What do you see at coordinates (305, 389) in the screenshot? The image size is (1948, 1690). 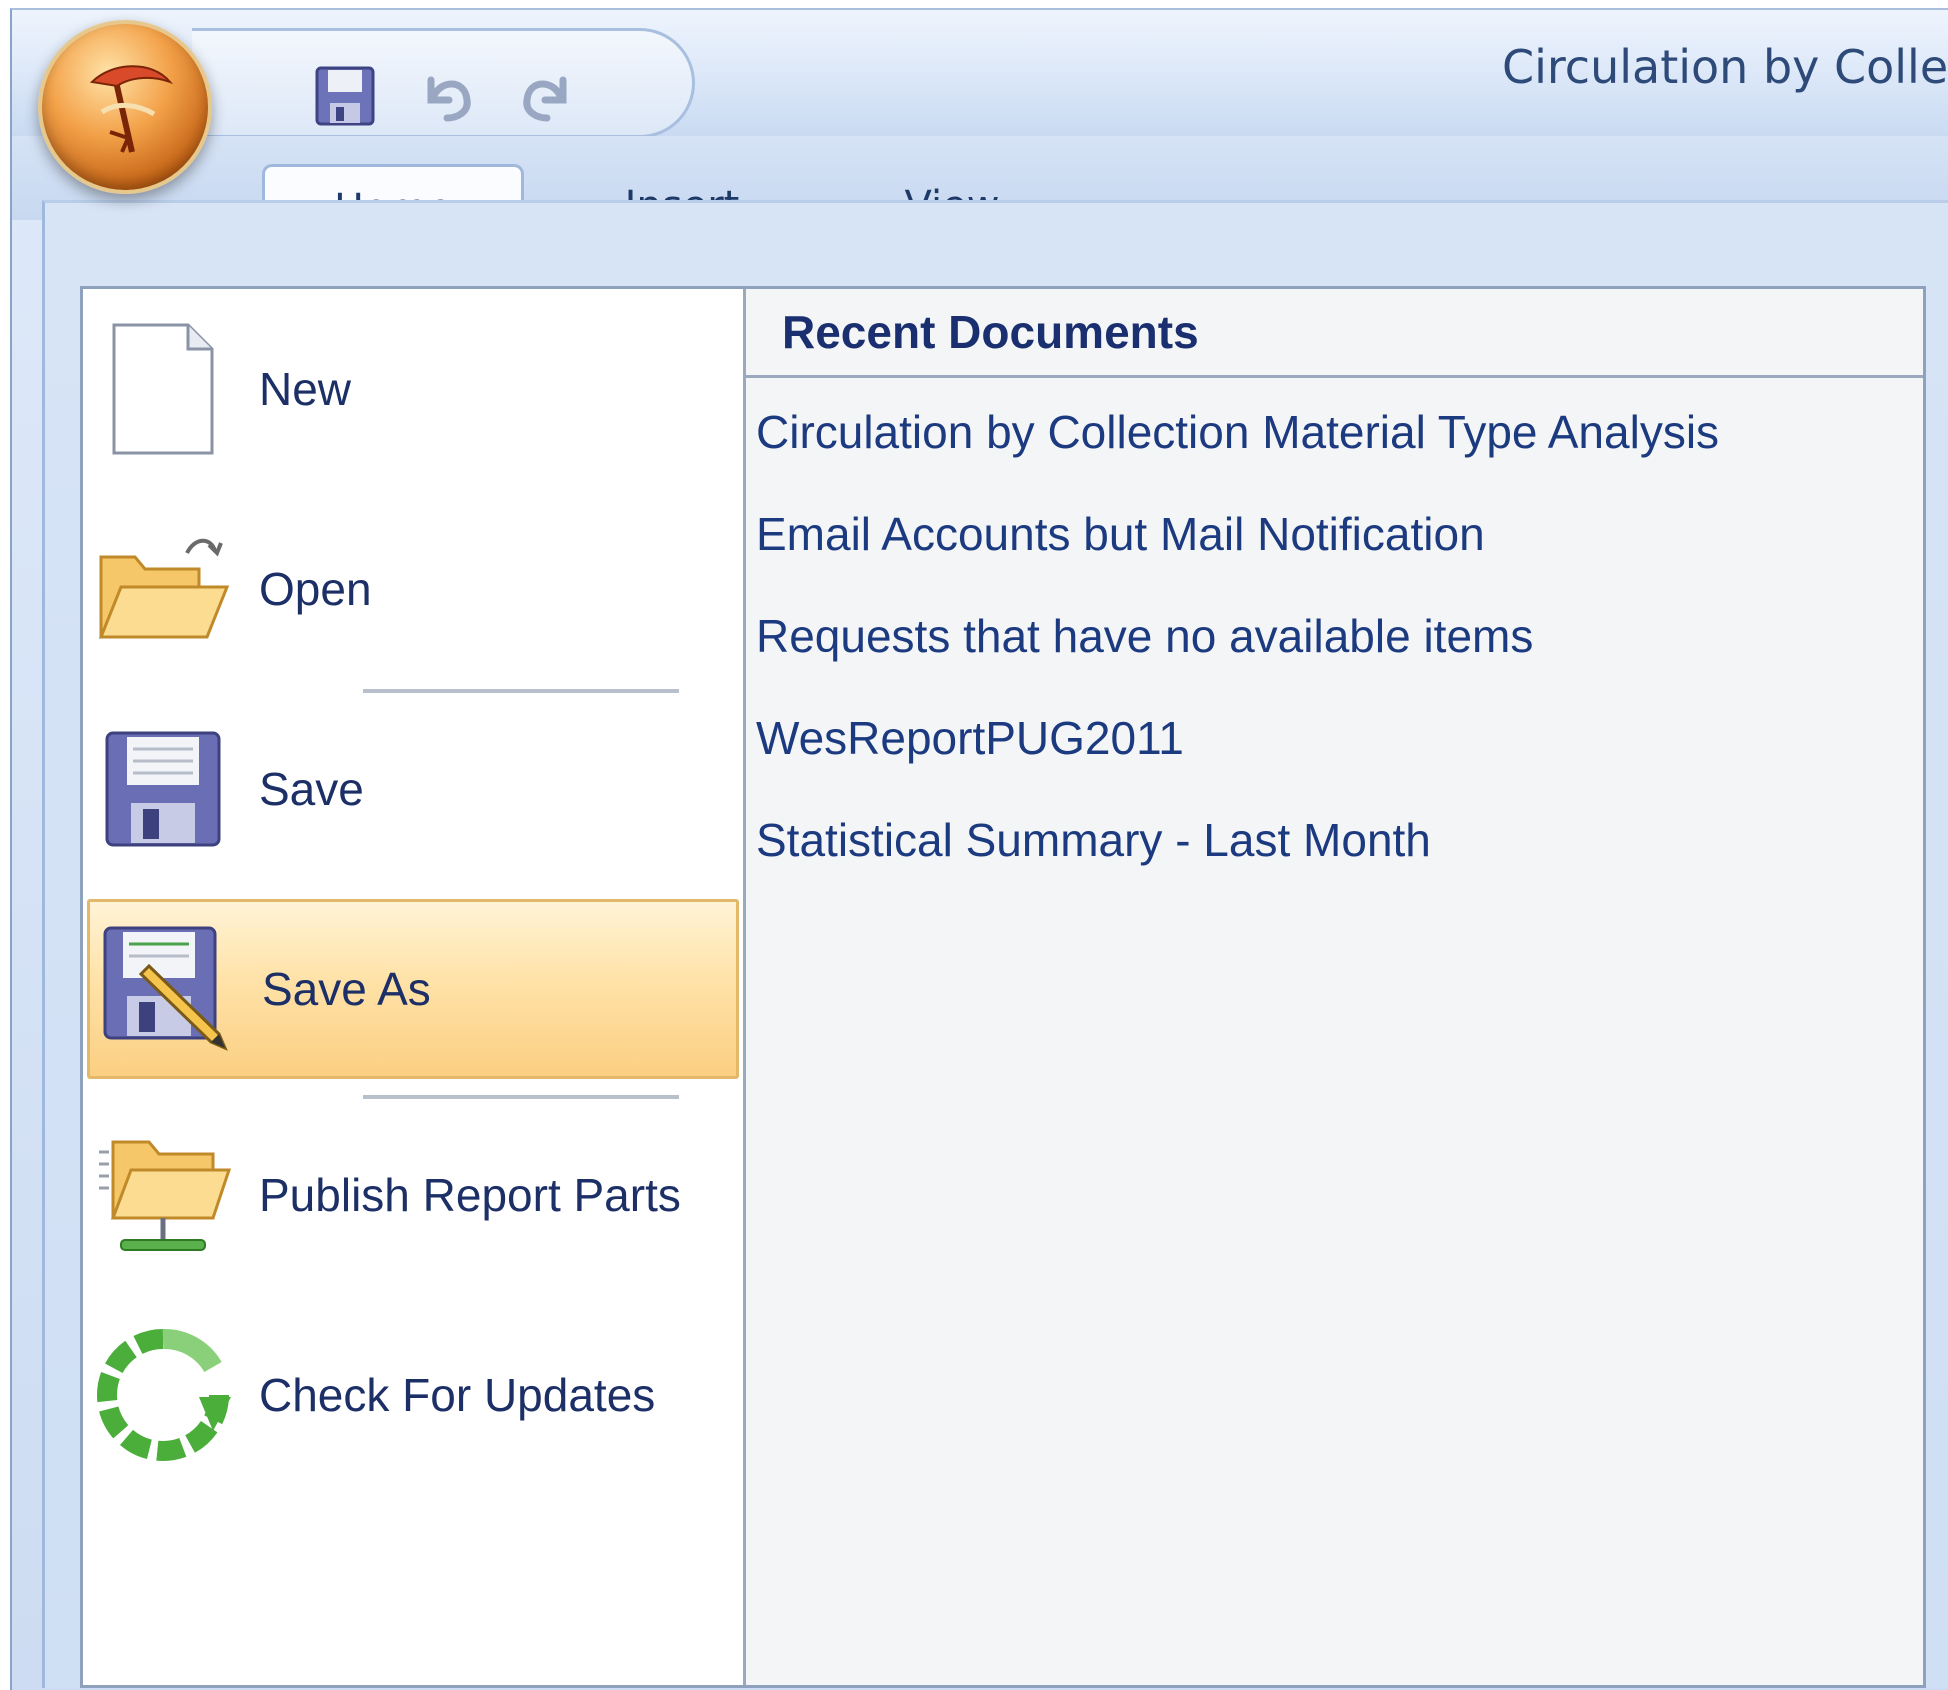 I see `menu-item-label: New` at bounding box center [305, 389].